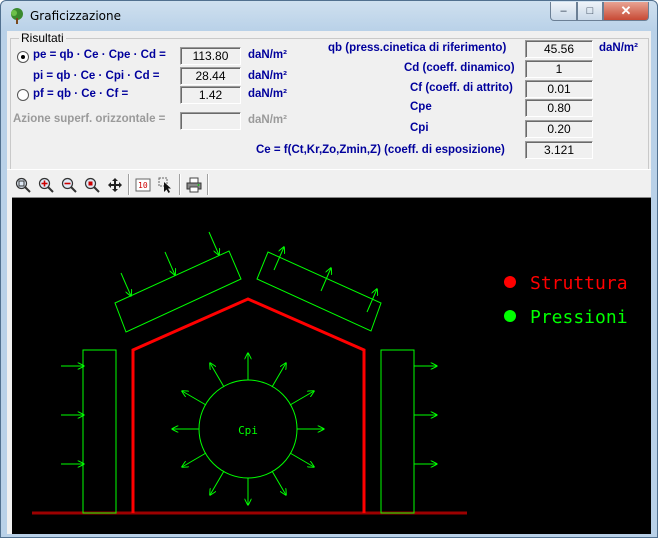  What do you see at coordinates (510, 316) in the screenshot?
I see `legend-pressioni-marker` at bounding box center [510, 316].